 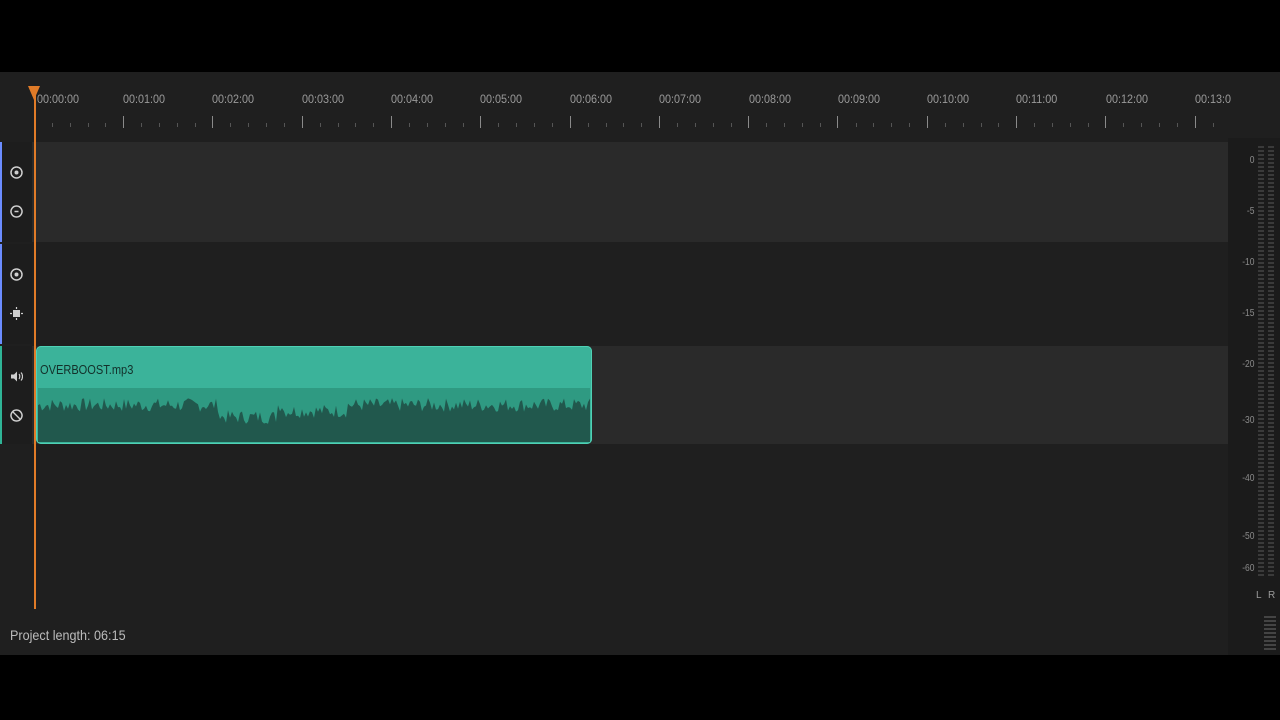 What do you see at coordinates (1259, 595) in the screenshot?
I see `meter-left-label: L` at bounding box center [1259, 595].